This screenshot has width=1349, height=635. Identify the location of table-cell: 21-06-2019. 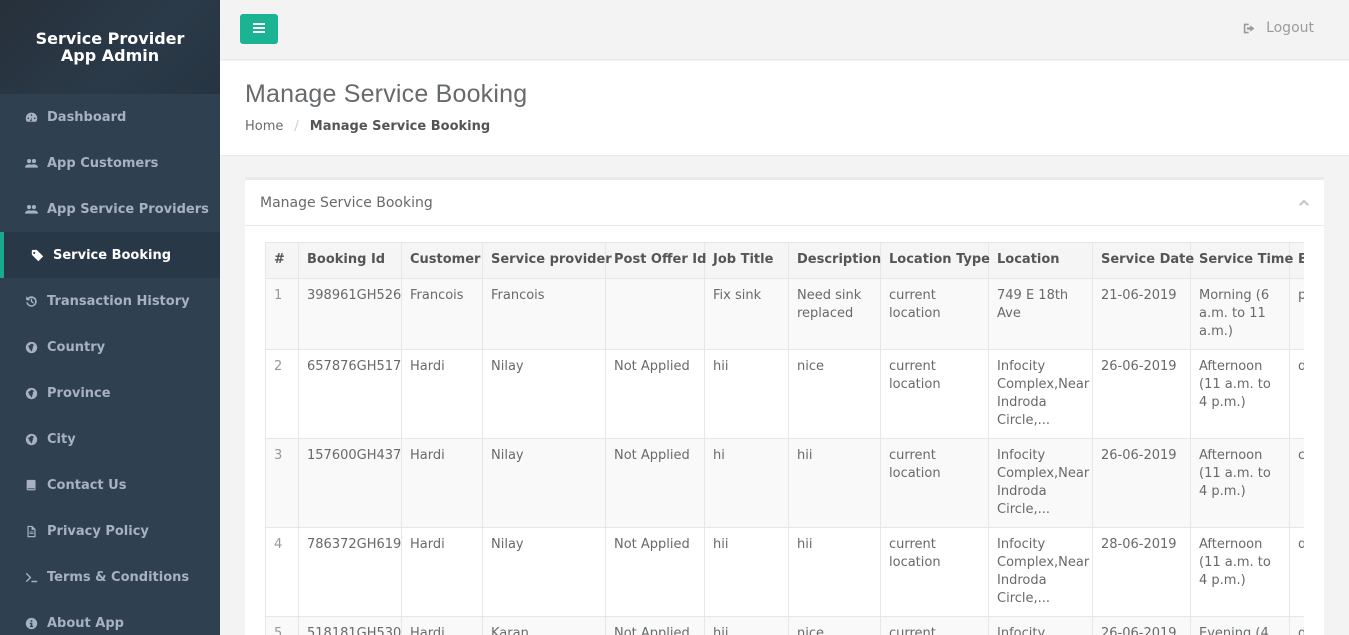
(1141, 314).